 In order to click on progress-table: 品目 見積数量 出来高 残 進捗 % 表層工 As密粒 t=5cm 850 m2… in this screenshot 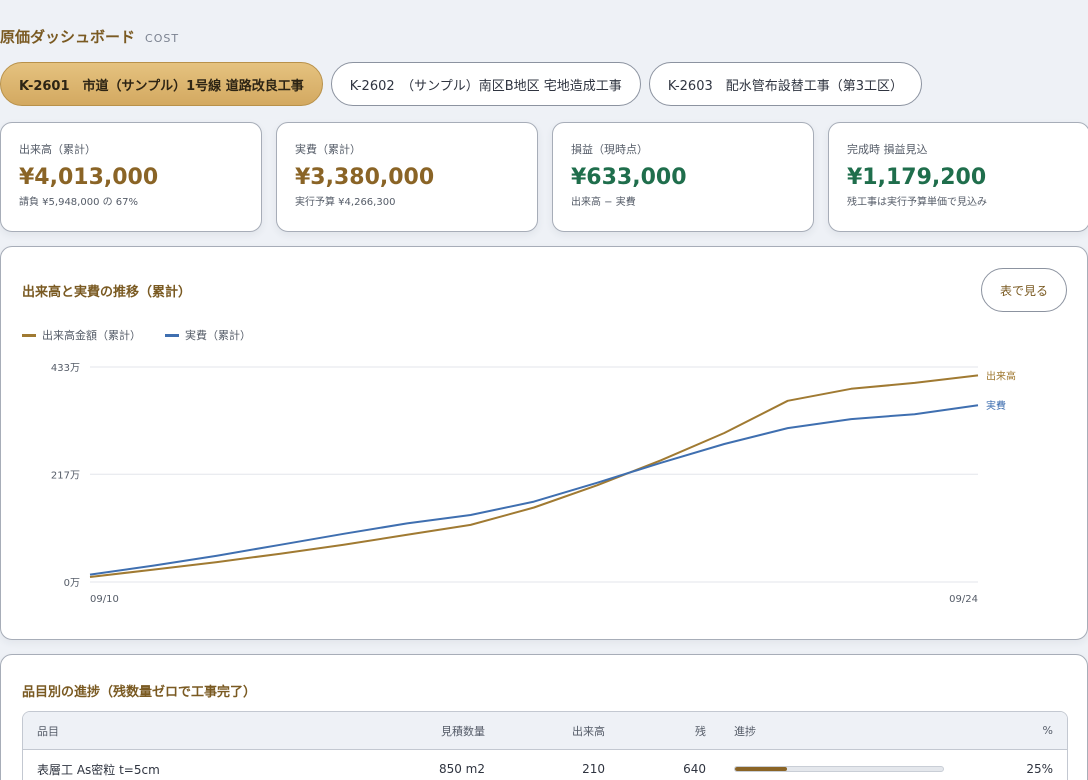, I will do `click(545, 745)`.